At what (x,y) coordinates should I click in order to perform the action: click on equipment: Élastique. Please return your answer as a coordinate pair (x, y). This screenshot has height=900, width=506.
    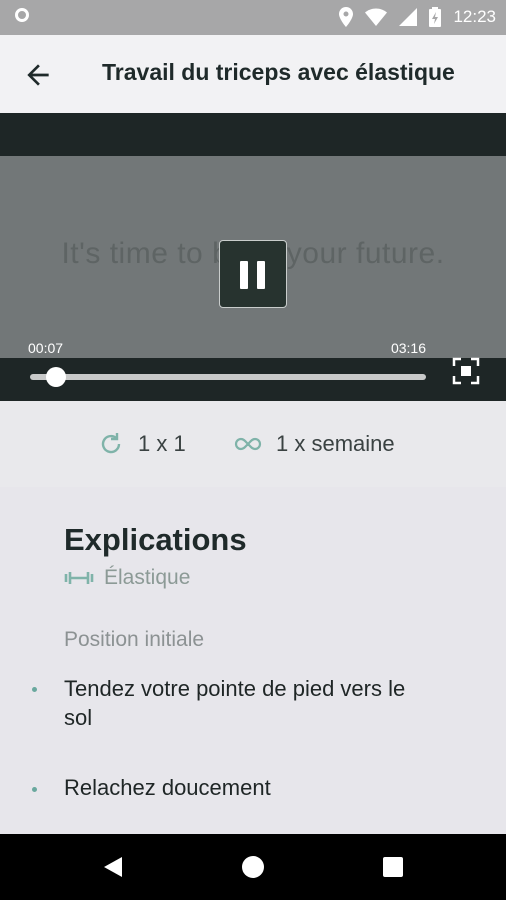
    Looking at the image, I should click on (127, 578).